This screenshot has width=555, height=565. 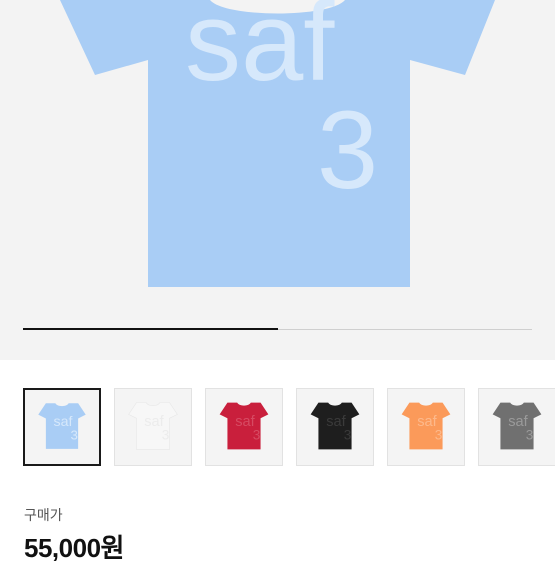 What do you see at coordinates (260, 52) in the screenshot?
I see `shirt-print-text-line1: saf` at bounding box center [260, 52].